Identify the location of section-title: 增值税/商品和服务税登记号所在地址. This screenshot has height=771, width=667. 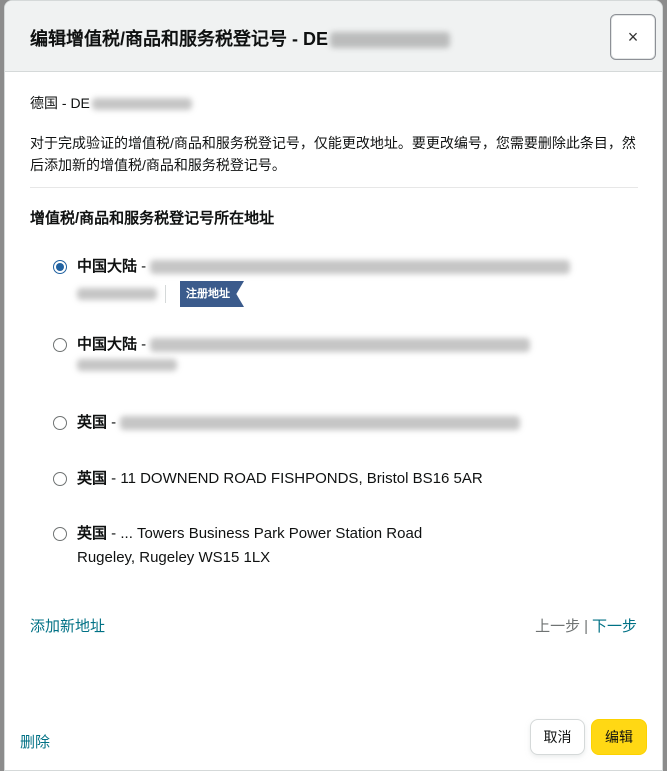
(152, 218).